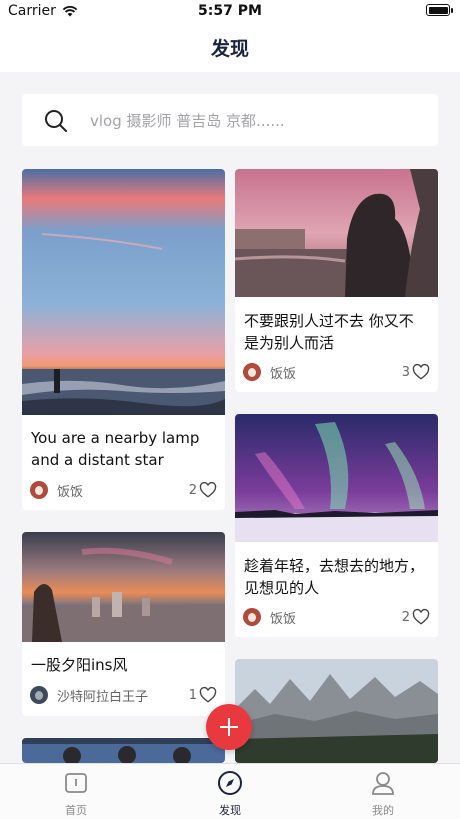 The image size is (460, 819). I want to click on tab-profile: 我的, so click(383, 794).